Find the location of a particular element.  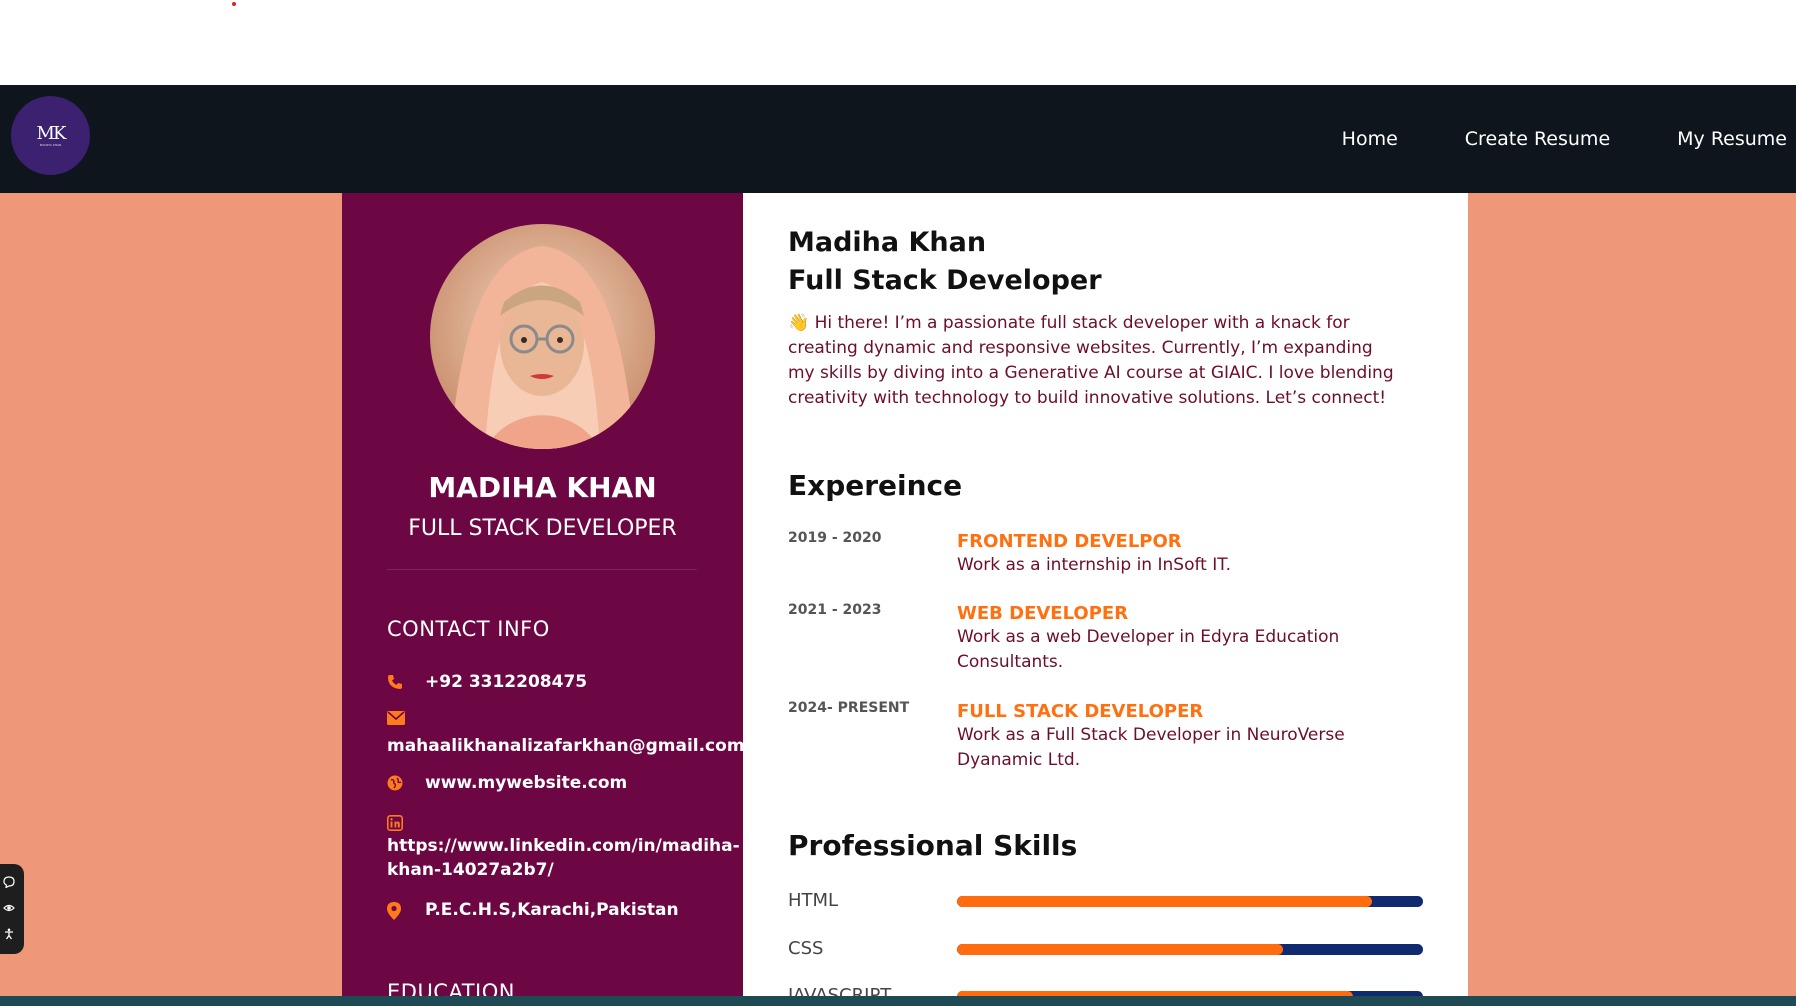

contact-website: www.mywebsite.com is located at coordinates (526, 783).